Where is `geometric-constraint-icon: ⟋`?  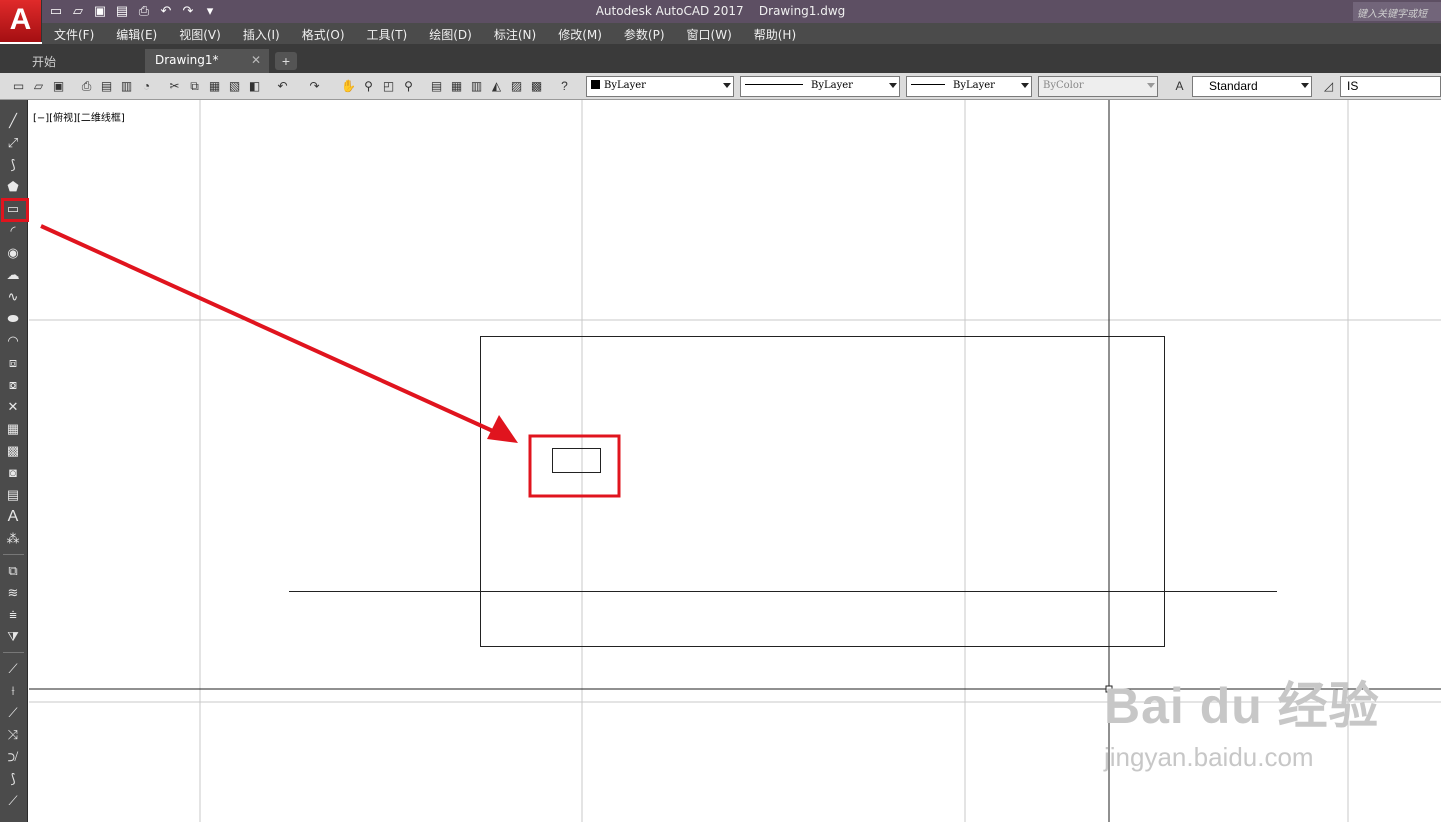
geometric-constraint-icon: ⟋ is located at coordinates (13, 669).